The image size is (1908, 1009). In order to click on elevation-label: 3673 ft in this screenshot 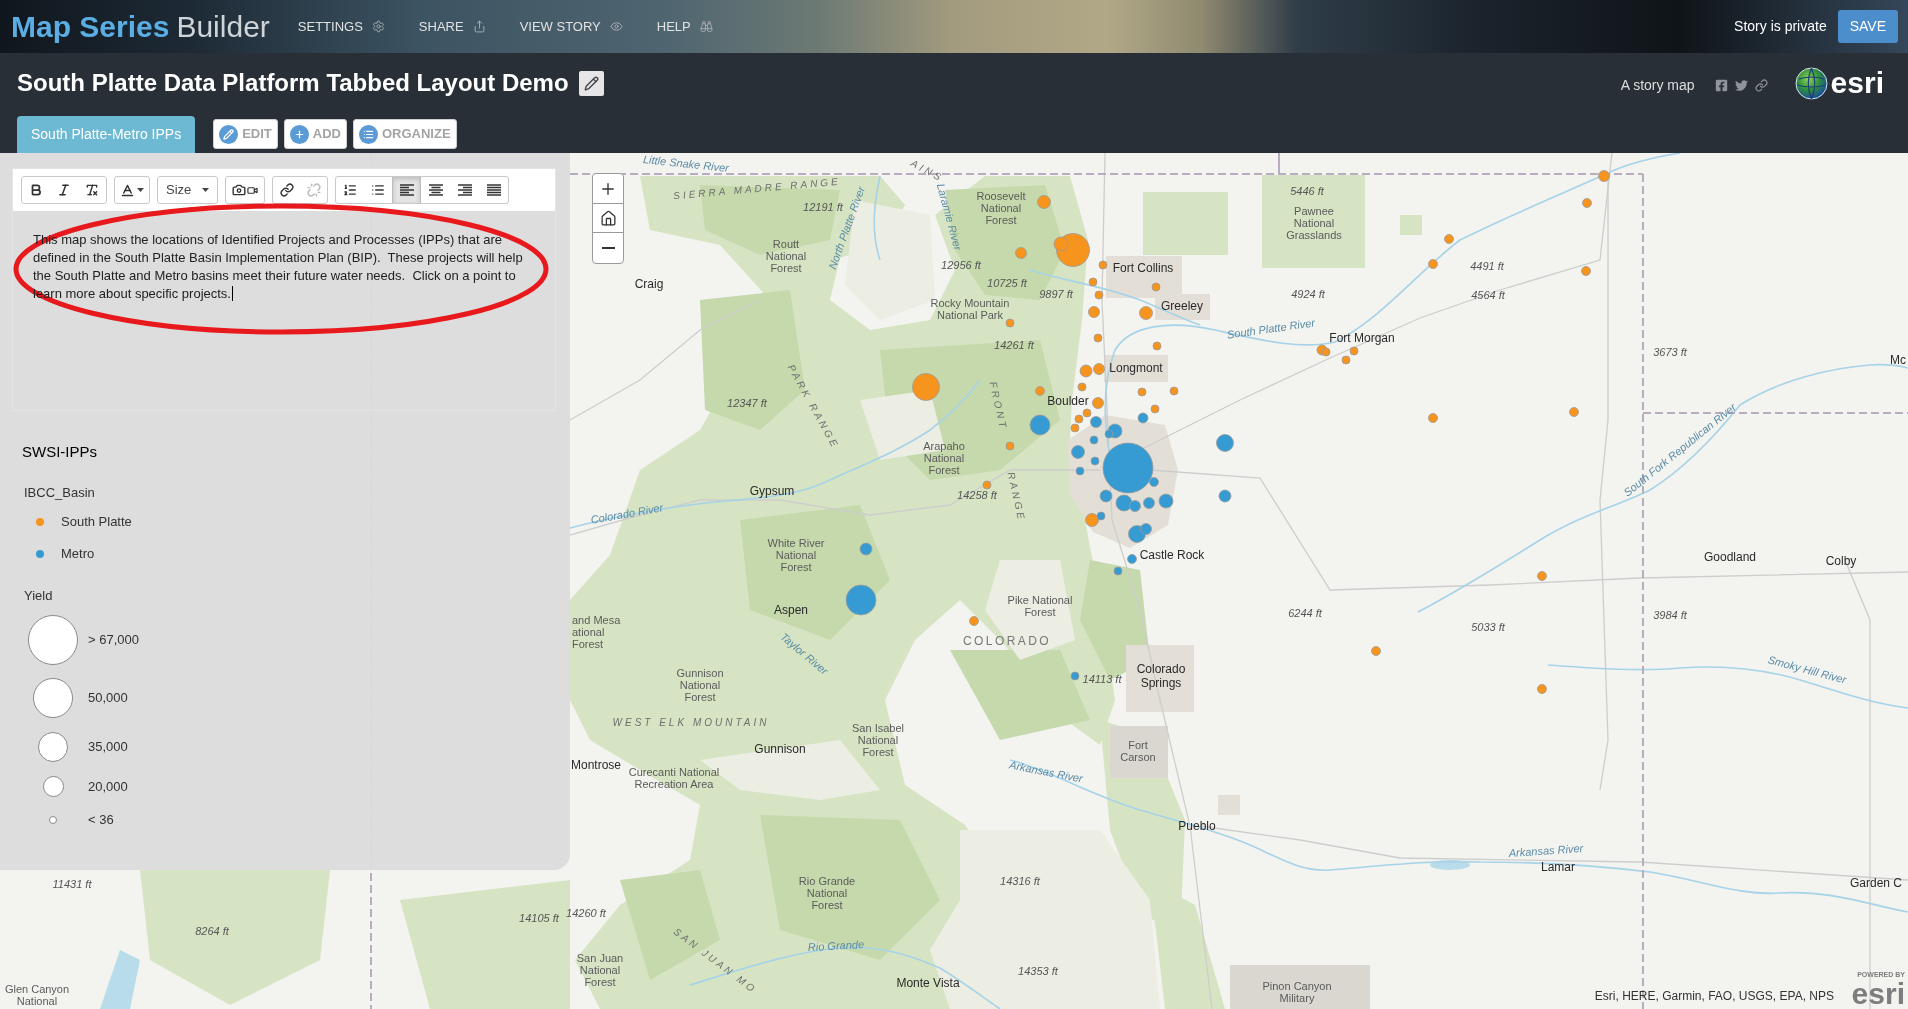, I will do `click(1670, 352)`.